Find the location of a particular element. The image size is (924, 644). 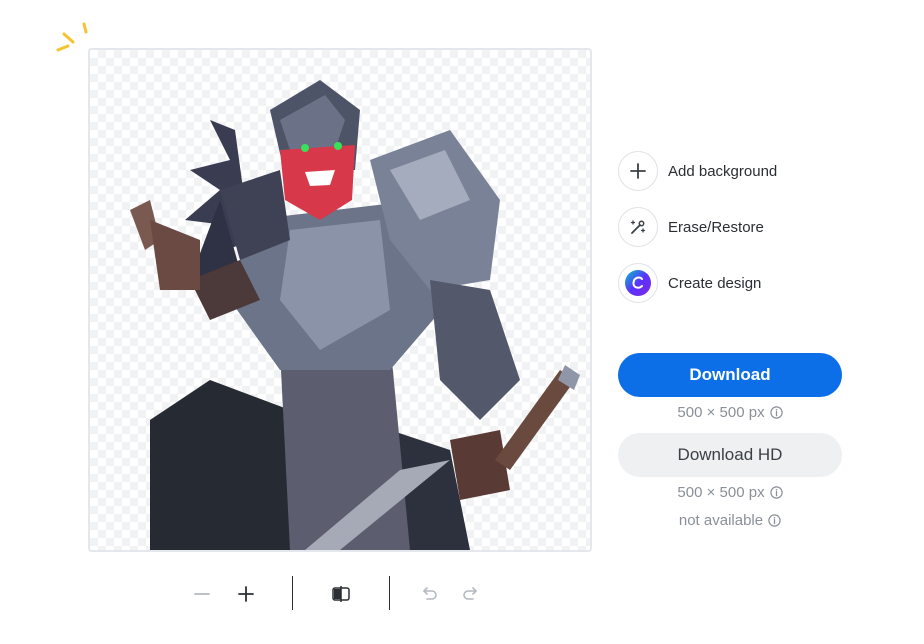

add-background-button: Add background is located at coordinates (697, 171).